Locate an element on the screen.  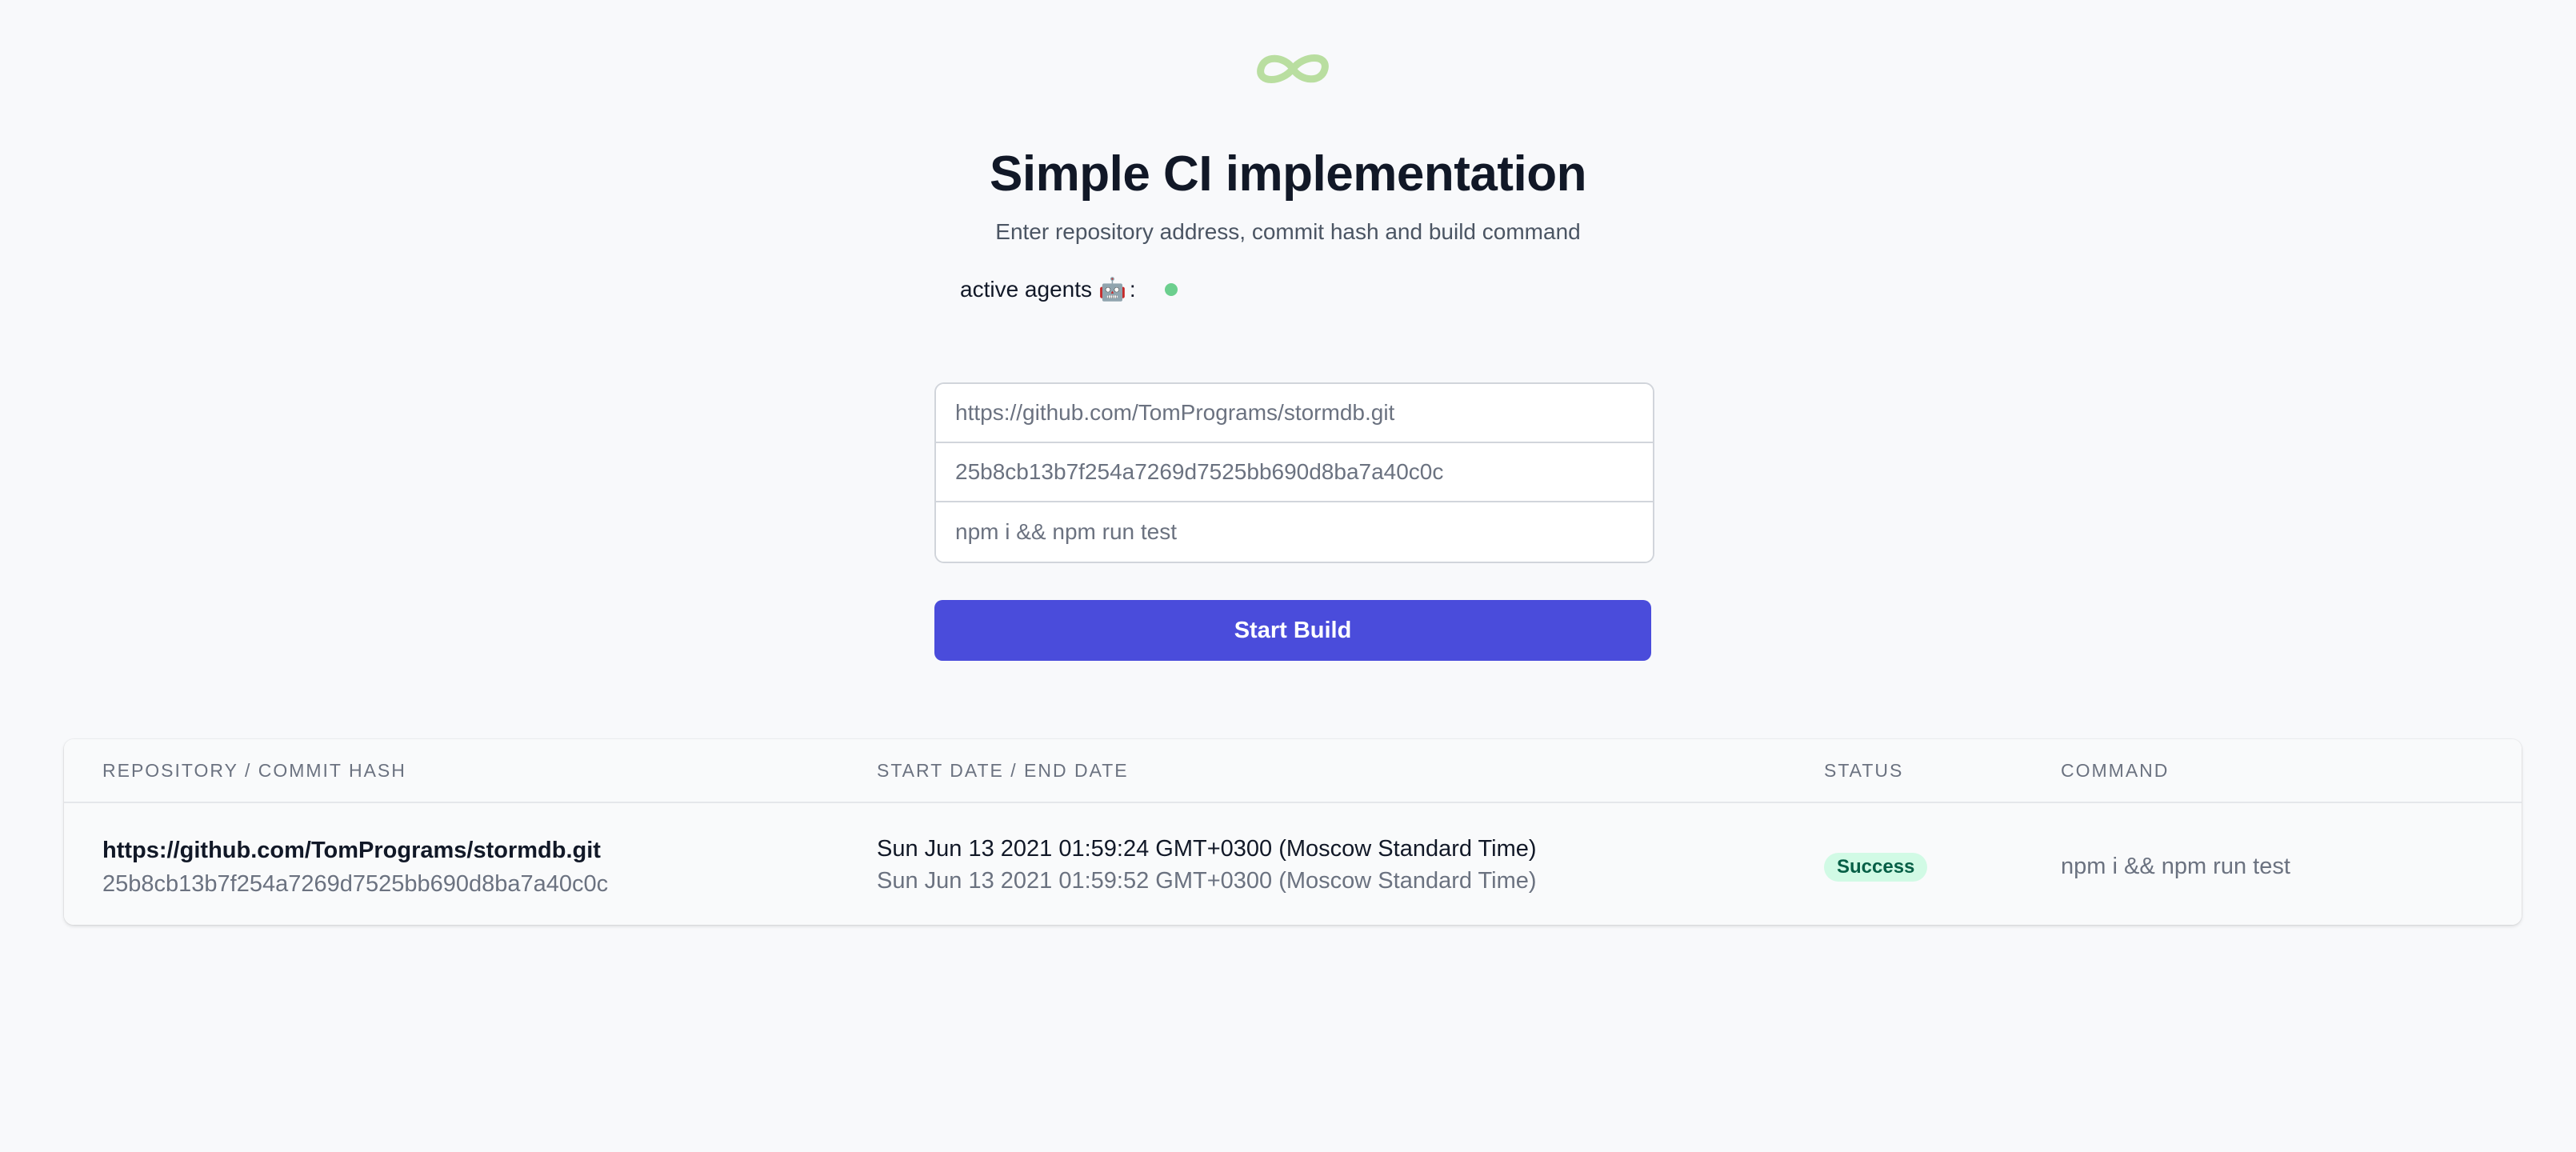
commit-hash: 25b8cb13b7f254a7269d7525bb690d8ba7a40c0c is located at coordinates (355, 884).